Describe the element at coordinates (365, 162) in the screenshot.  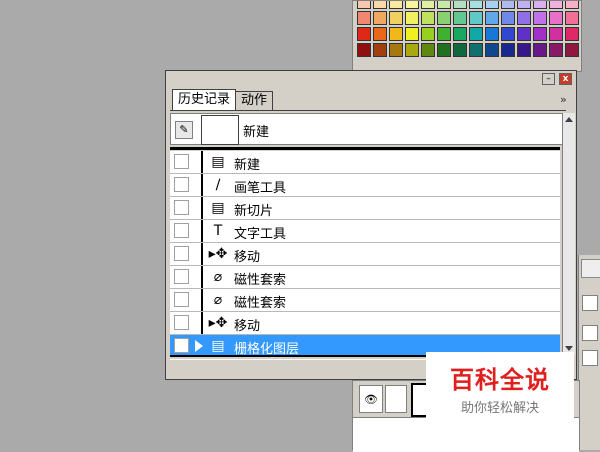
I see `history-step: ▤ 新建` at that location.